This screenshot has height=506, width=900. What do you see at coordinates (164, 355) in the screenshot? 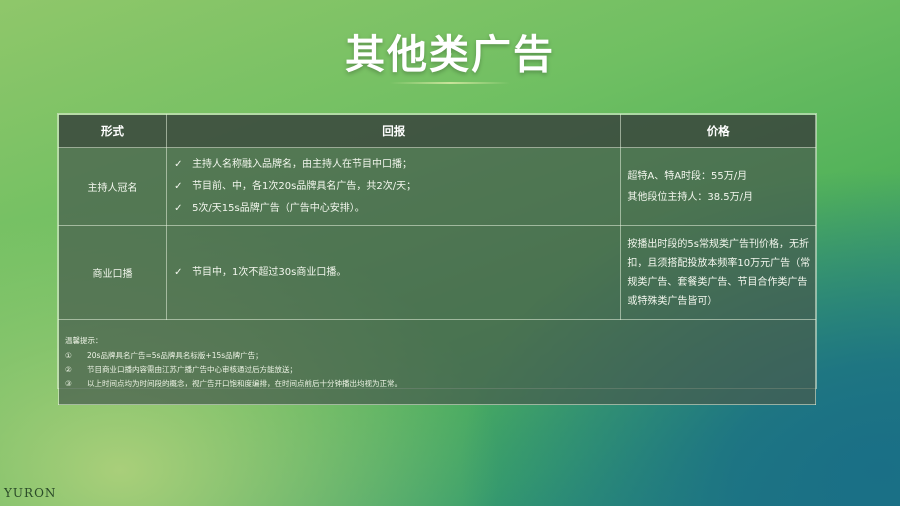
I see `note-item: ① 20s品牌具名广告=5s品牌具名标版+15s品牌广告；` at bounding box center [164, 355].